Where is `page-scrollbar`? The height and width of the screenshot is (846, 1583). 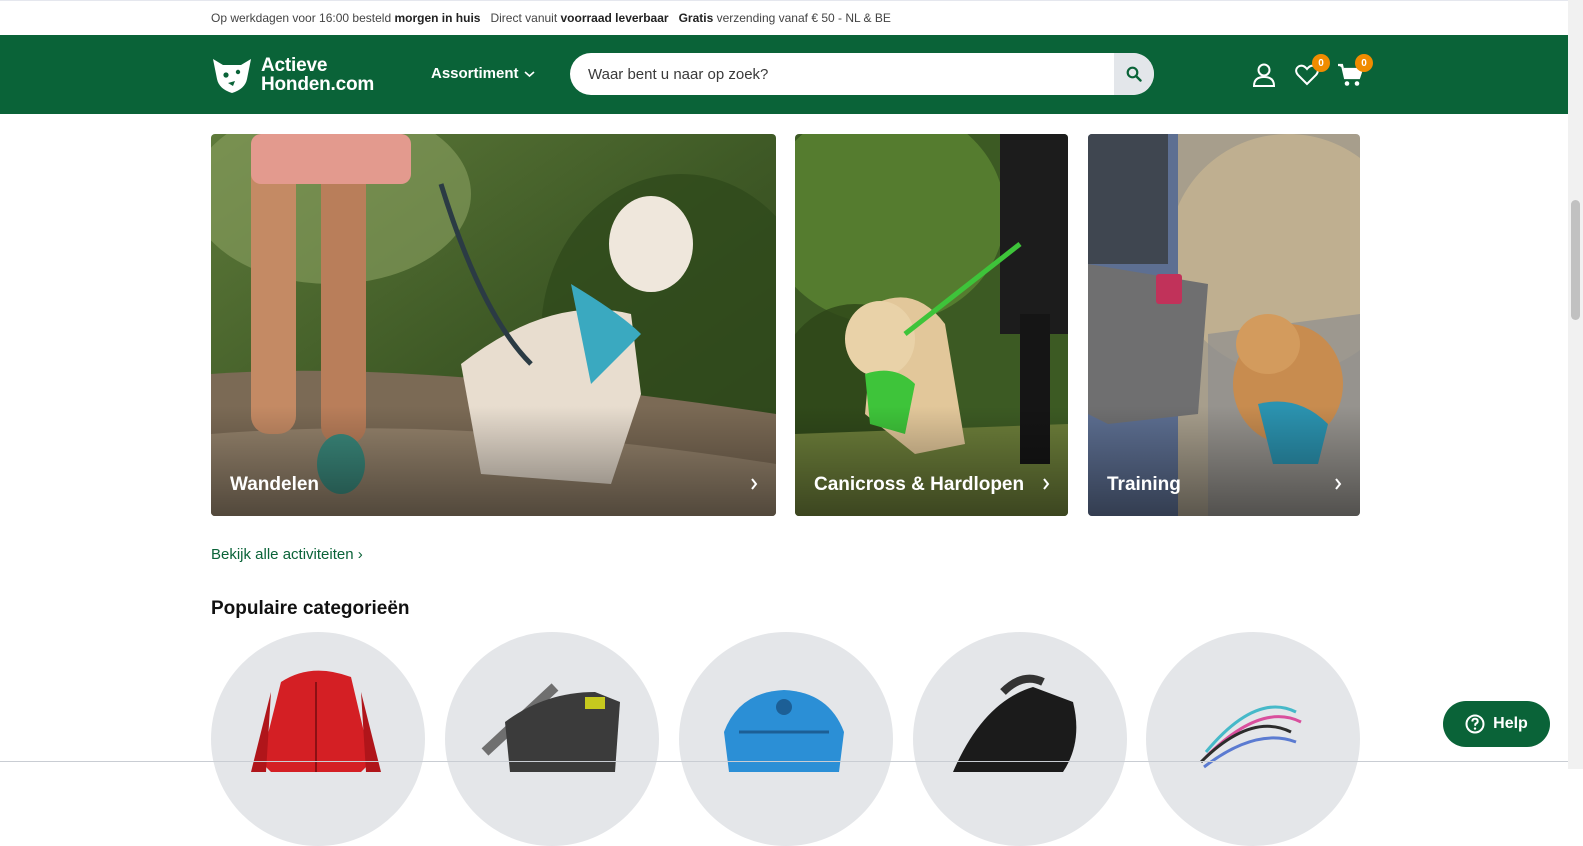 page-scrollbar is located at coordinates (1575, 384).